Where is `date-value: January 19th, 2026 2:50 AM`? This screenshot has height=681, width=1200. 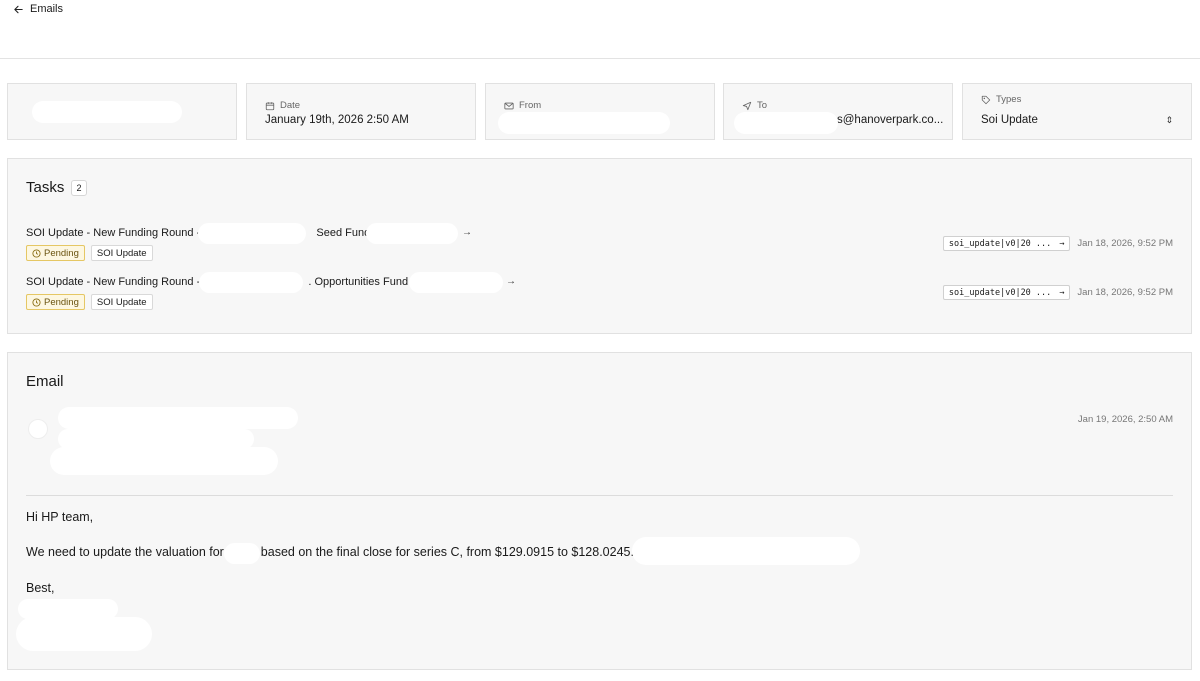 date-value: January 19th, 2026 2:50 AM is located at coordinates (337, 120).